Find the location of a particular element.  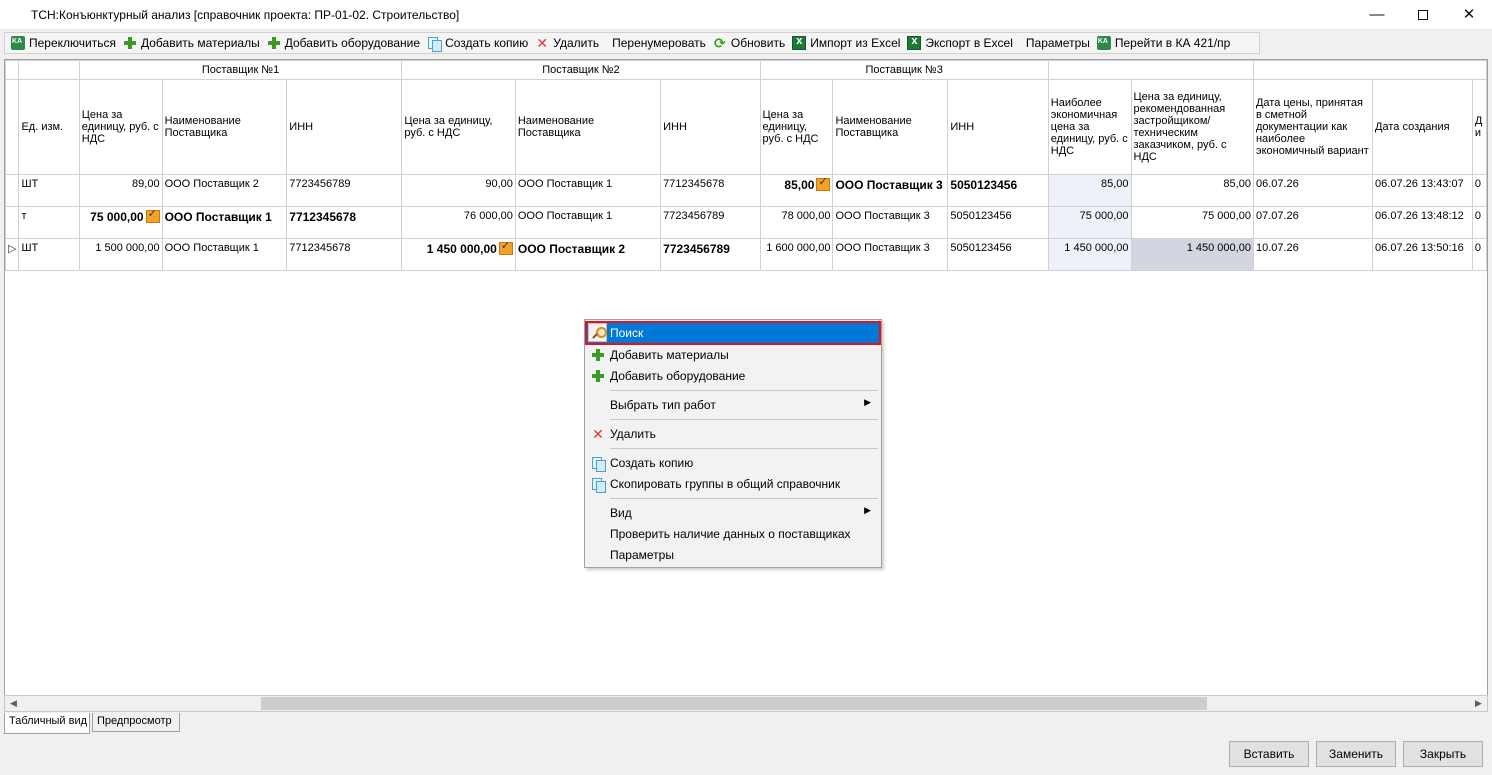

delete-button: ✕ Удалить is located at coordinates (568, 43).